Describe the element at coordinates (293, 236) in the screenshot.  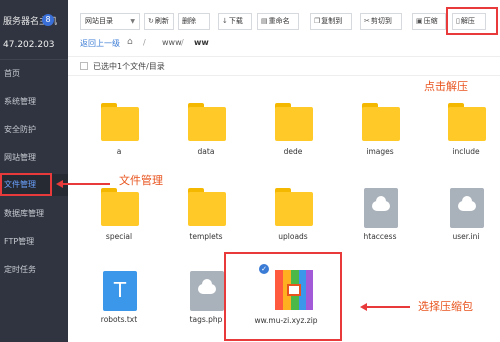
I see `file-name: uploads` at that location.